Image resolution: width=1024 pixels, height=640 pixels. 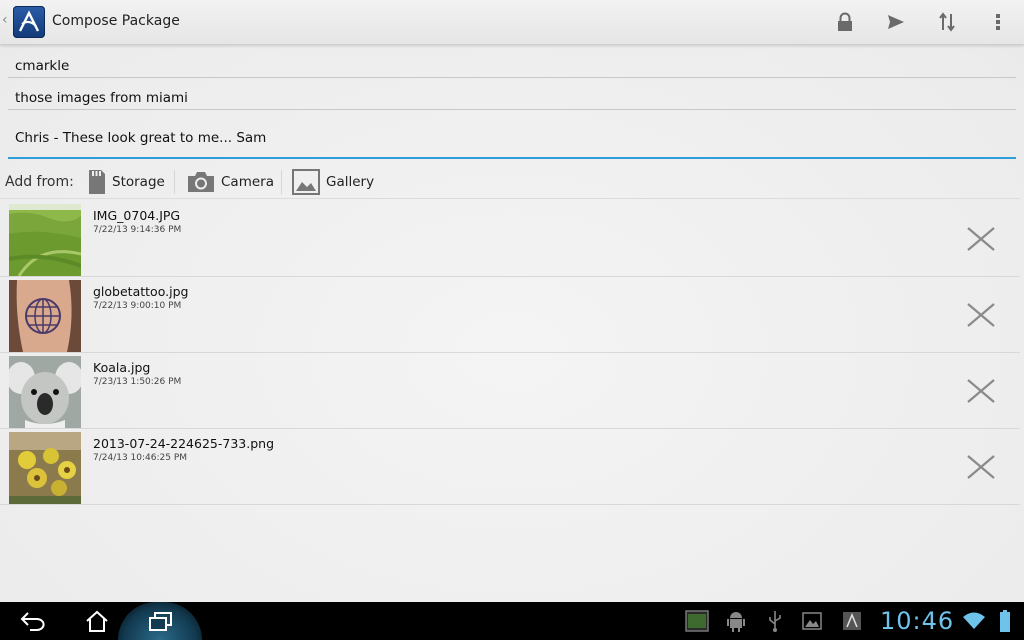 I want to click on recipient-field: cmarkle, so click(x=512, y=68).